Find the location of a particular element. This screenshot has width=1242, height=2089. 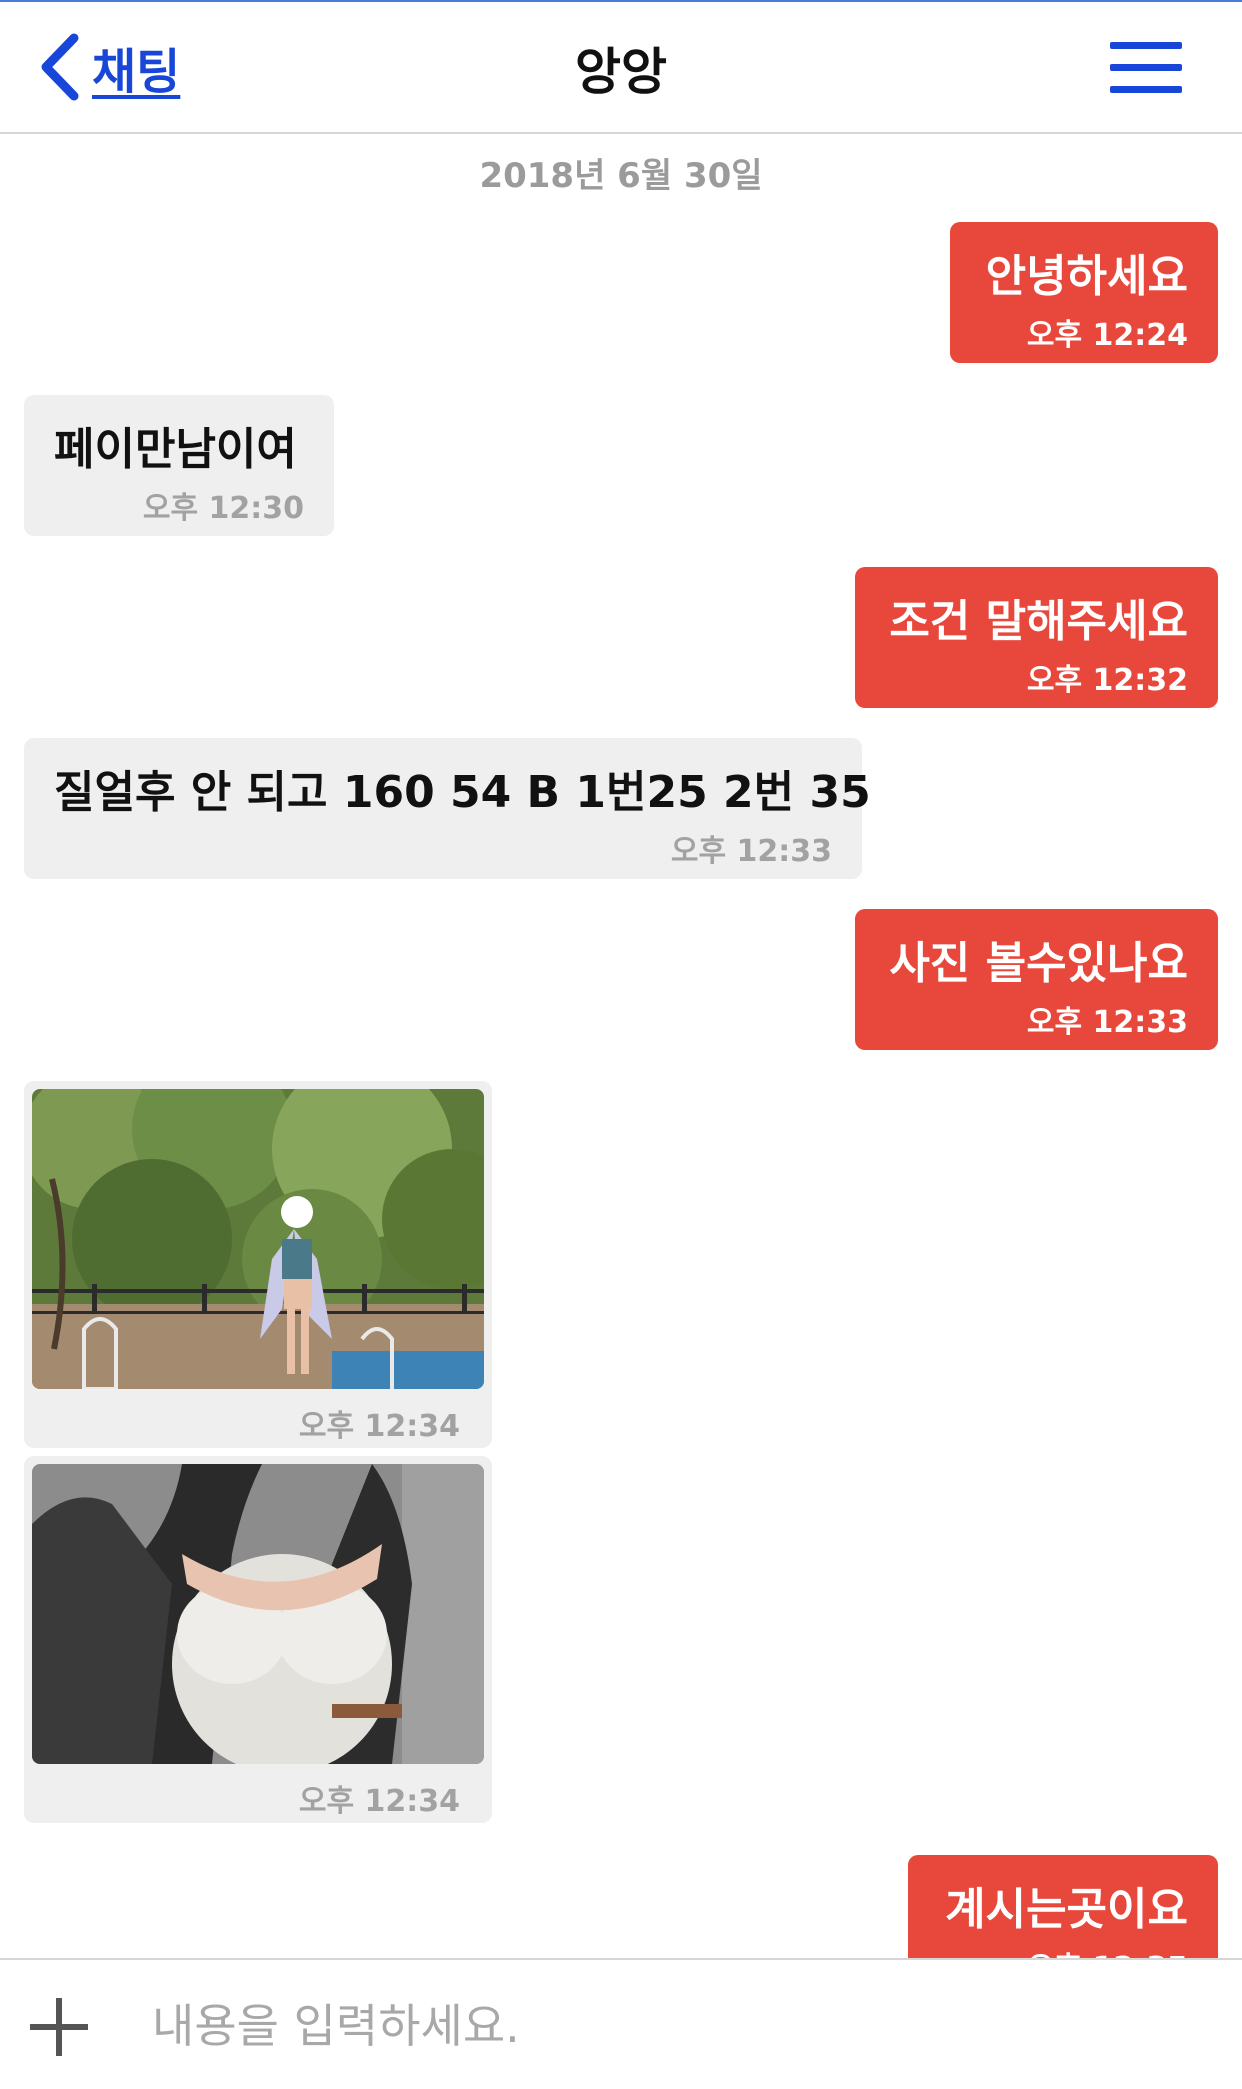

message-text: 안녕하세요 is located at coordinates (1086, 276).